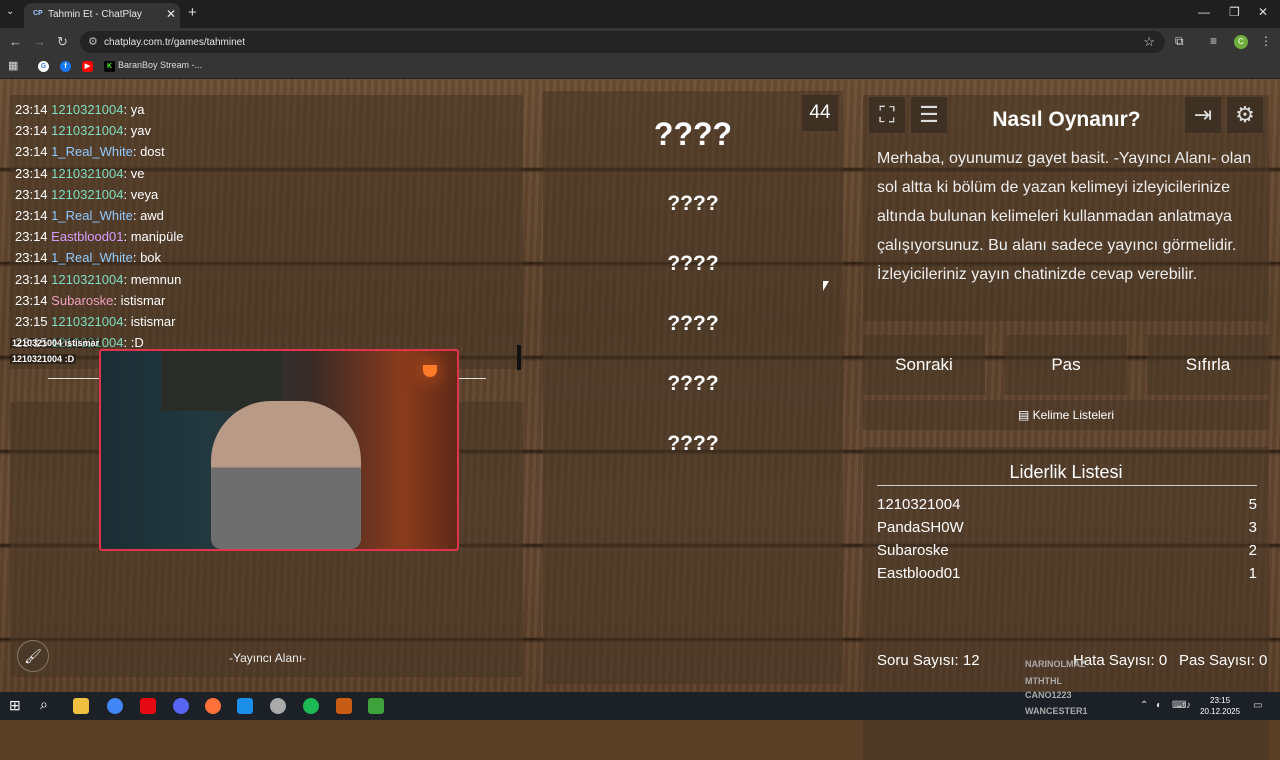 The height and width of the screenshot is (760, 1280). I want to click on extensions-icon: ⧉, so click(1179, 41).